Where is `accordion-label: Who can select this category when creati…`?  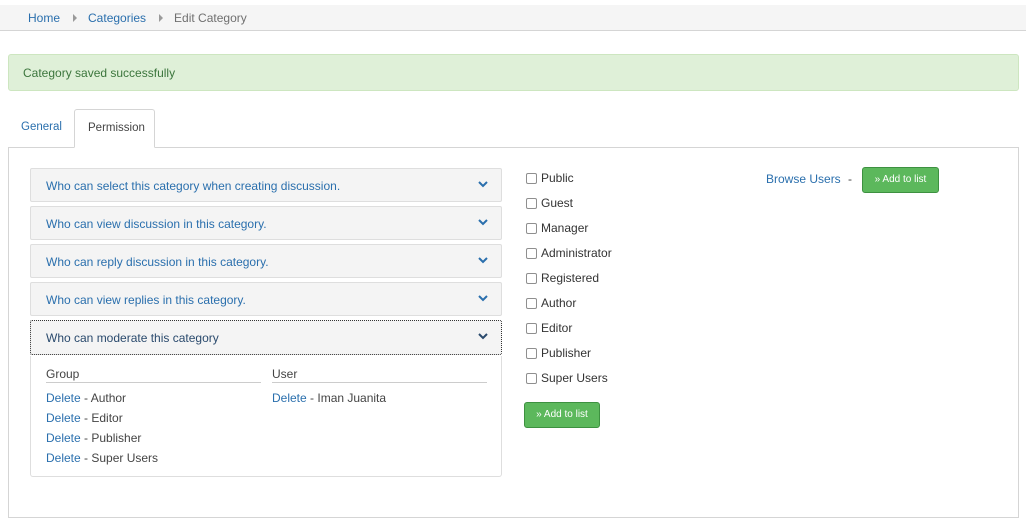
accordion-label: Who can select this category when creati… is located at coordinates (193, 186).